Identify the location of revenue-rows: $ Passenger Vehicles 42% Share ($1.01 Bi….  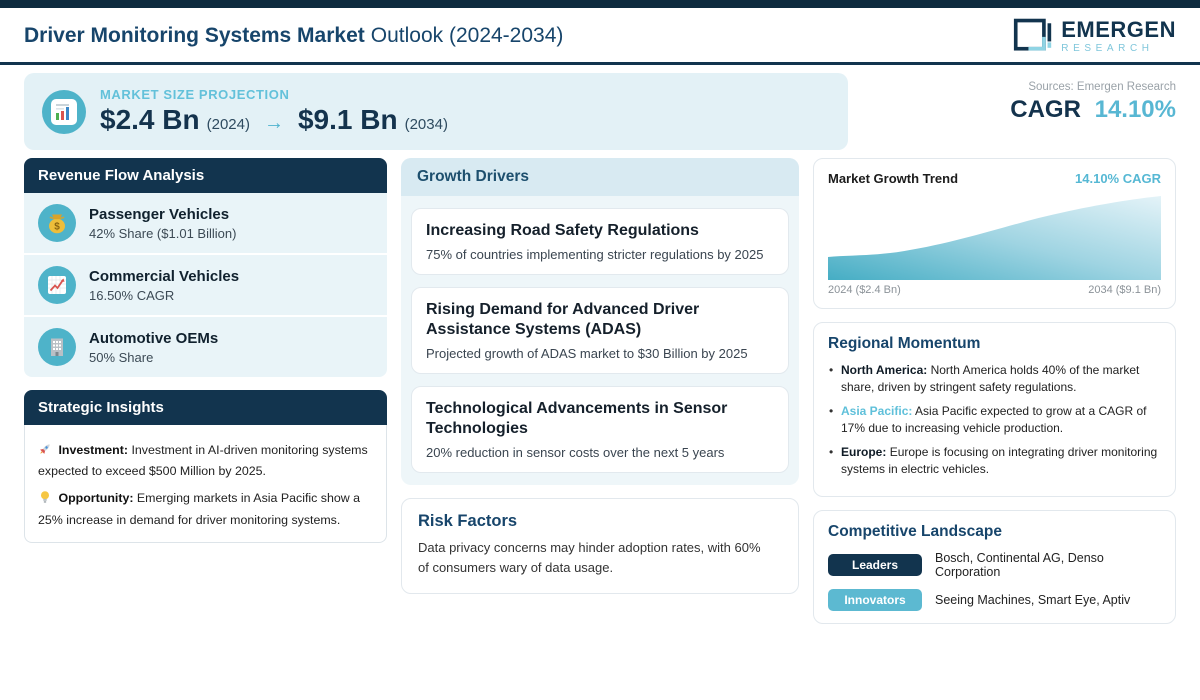
(205, 285).